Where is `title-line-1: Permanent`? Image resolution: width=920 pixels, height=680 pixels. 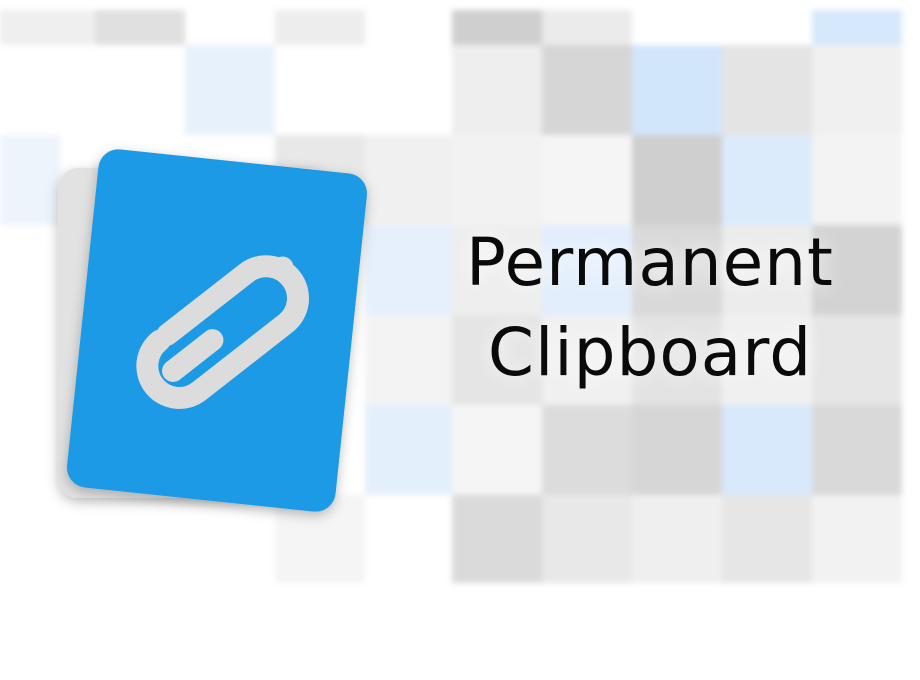
title-line-1: Permanent is located at coordinates (650, 262).